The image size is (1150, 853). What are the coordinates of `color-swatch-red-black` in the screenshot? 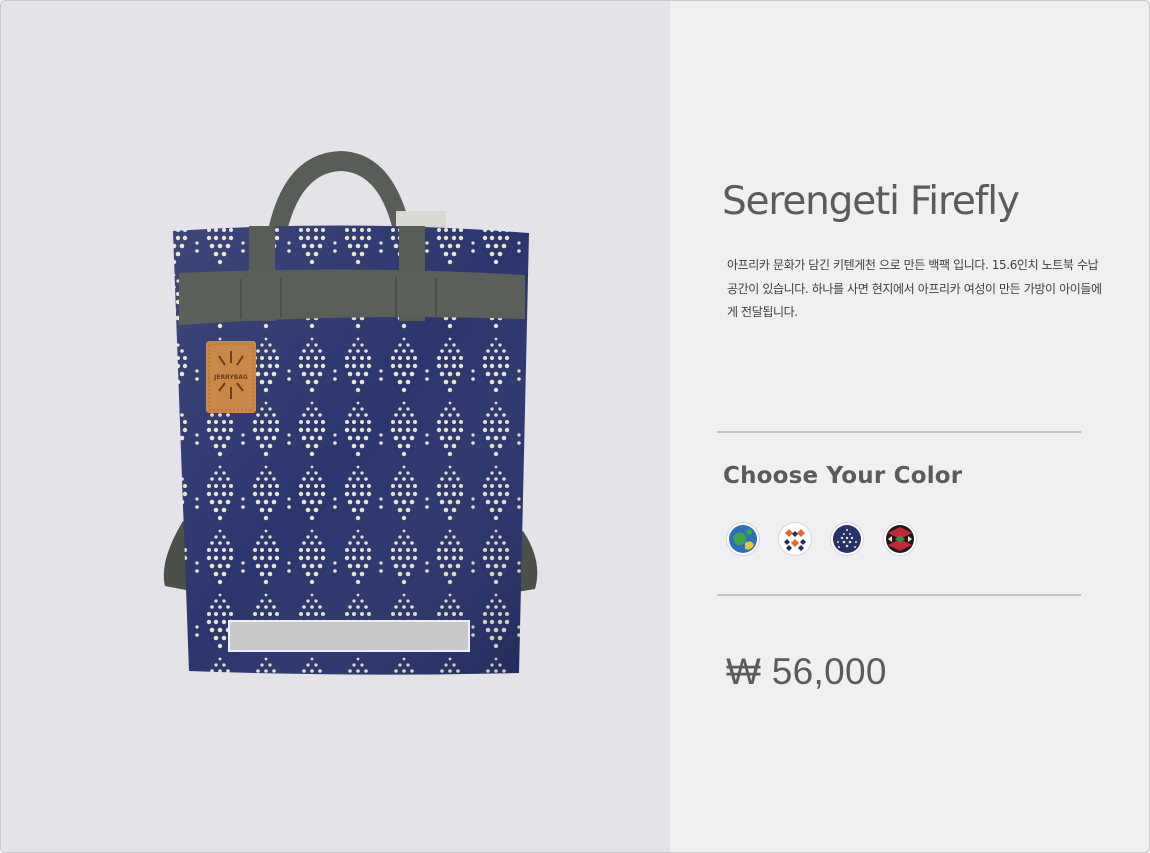 It's located at (900, 539).